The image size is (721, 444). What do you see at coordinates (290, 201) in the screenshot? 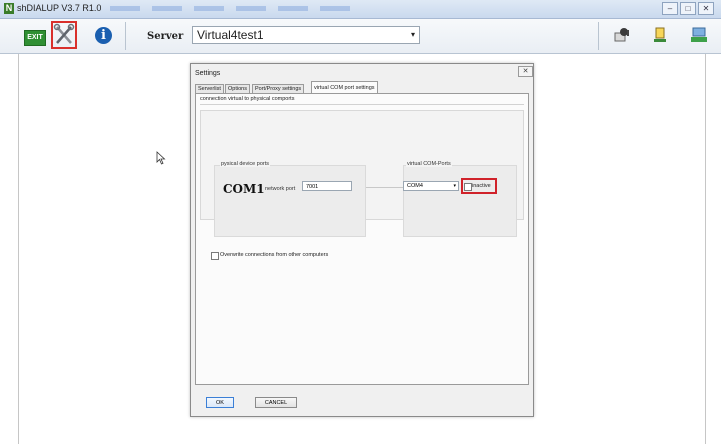
I see `physical-ports-group` at bounding box center [290, 201].